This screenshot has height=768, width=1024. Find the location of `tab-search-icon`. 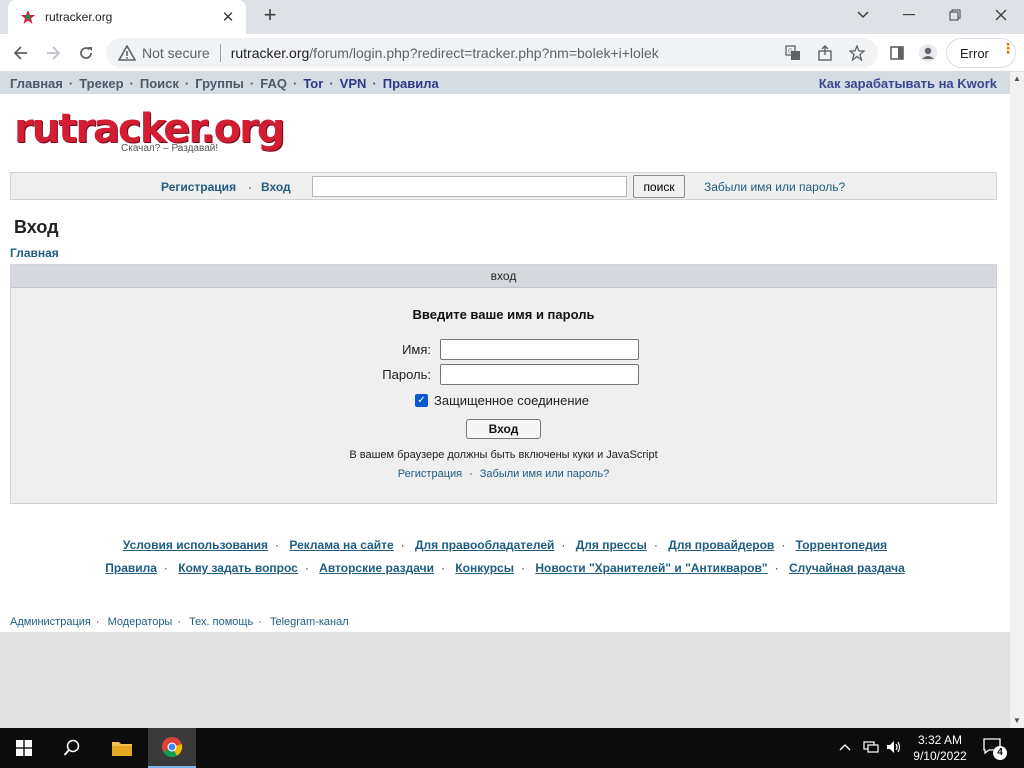

tab-search-icon is located at coordinates (863, 15).